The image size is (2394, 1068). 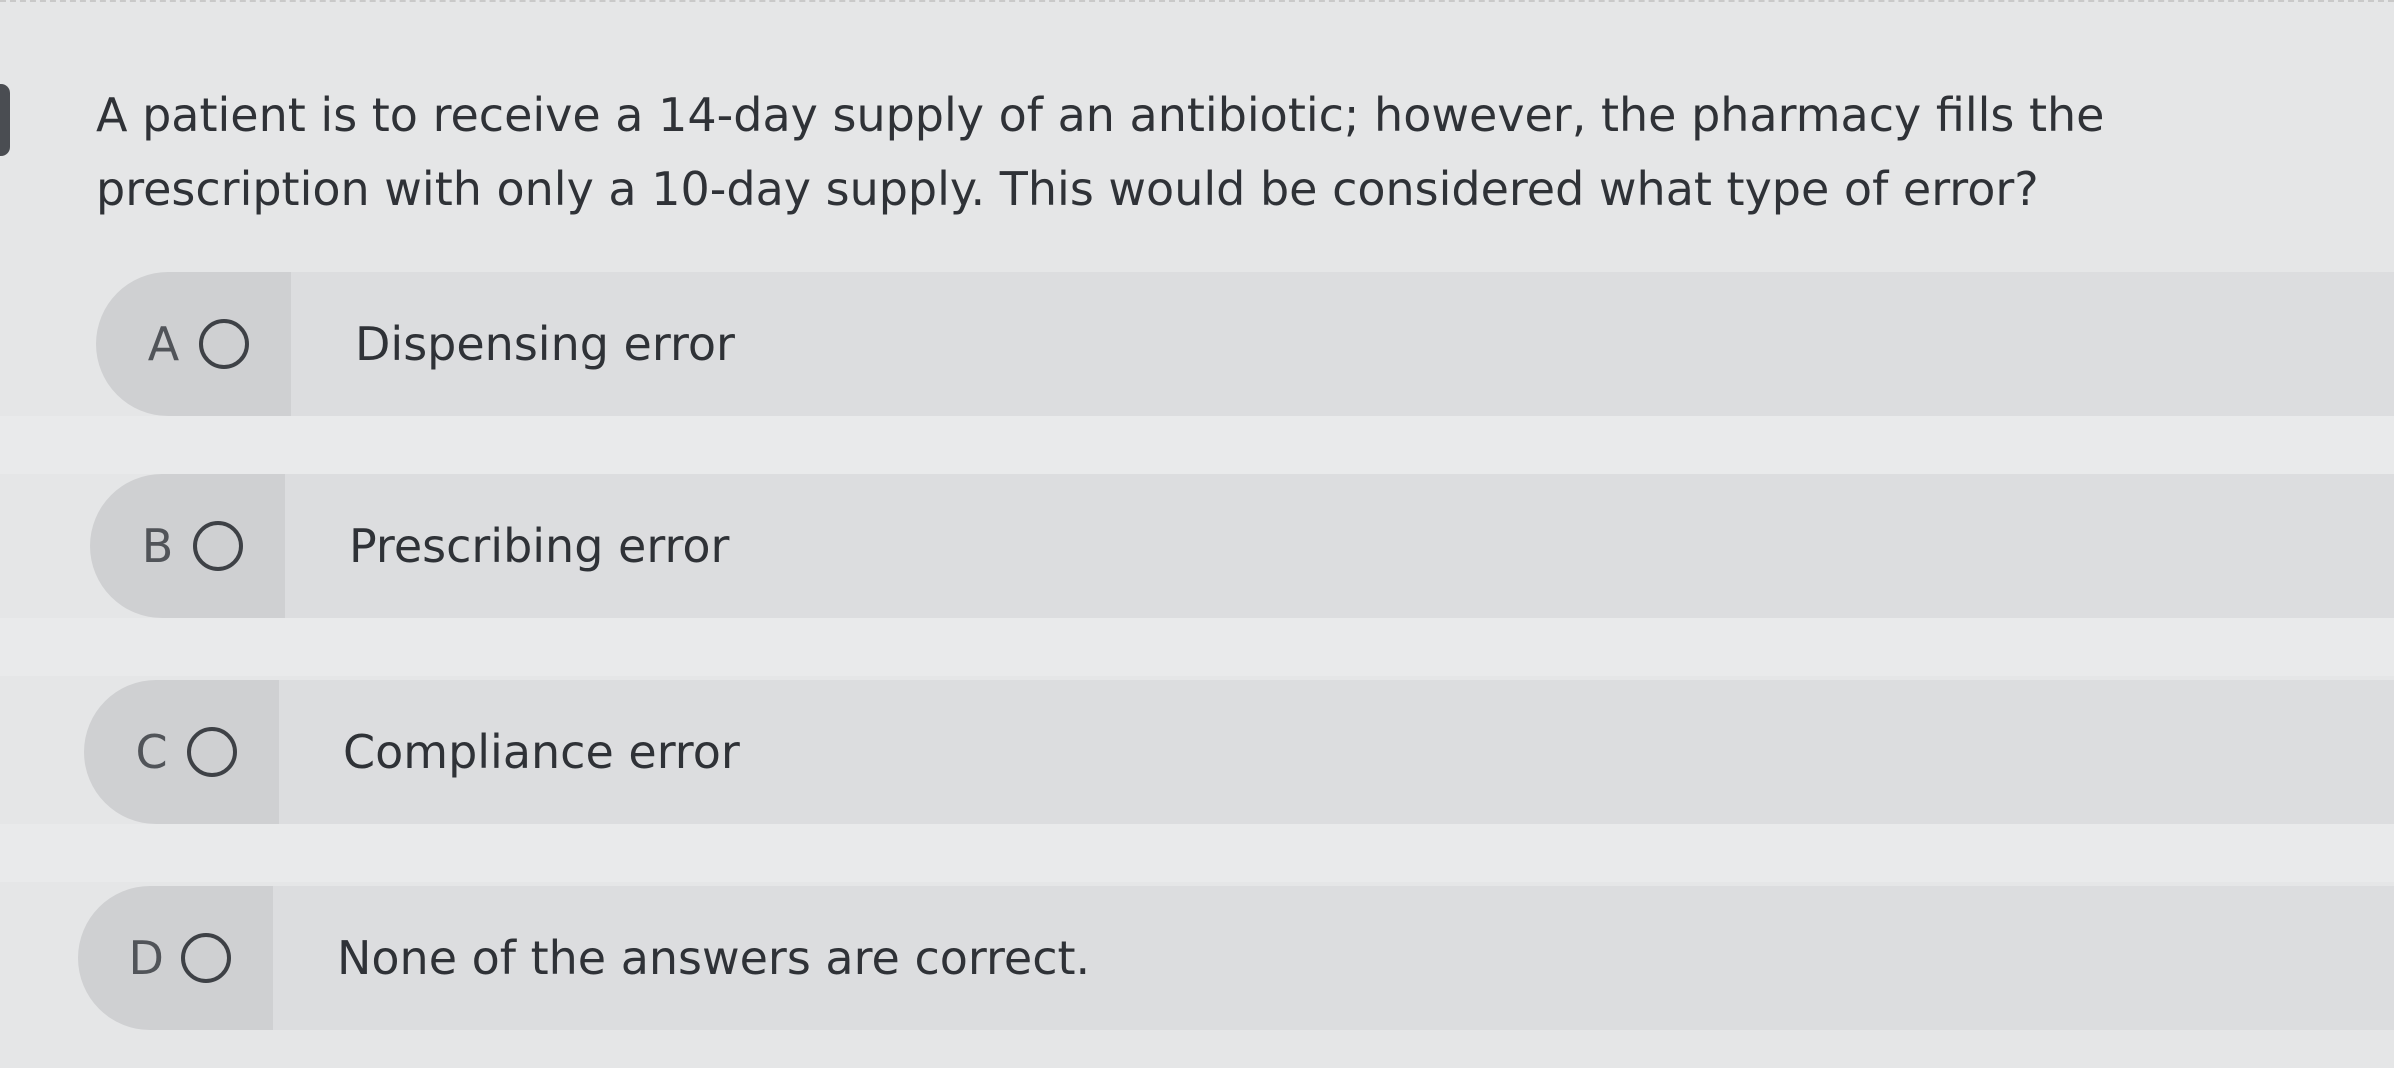 What do you see at coordinates (187, 546) in the screenshot?
I see `option-selector: B` at bounding box center [187, 546].